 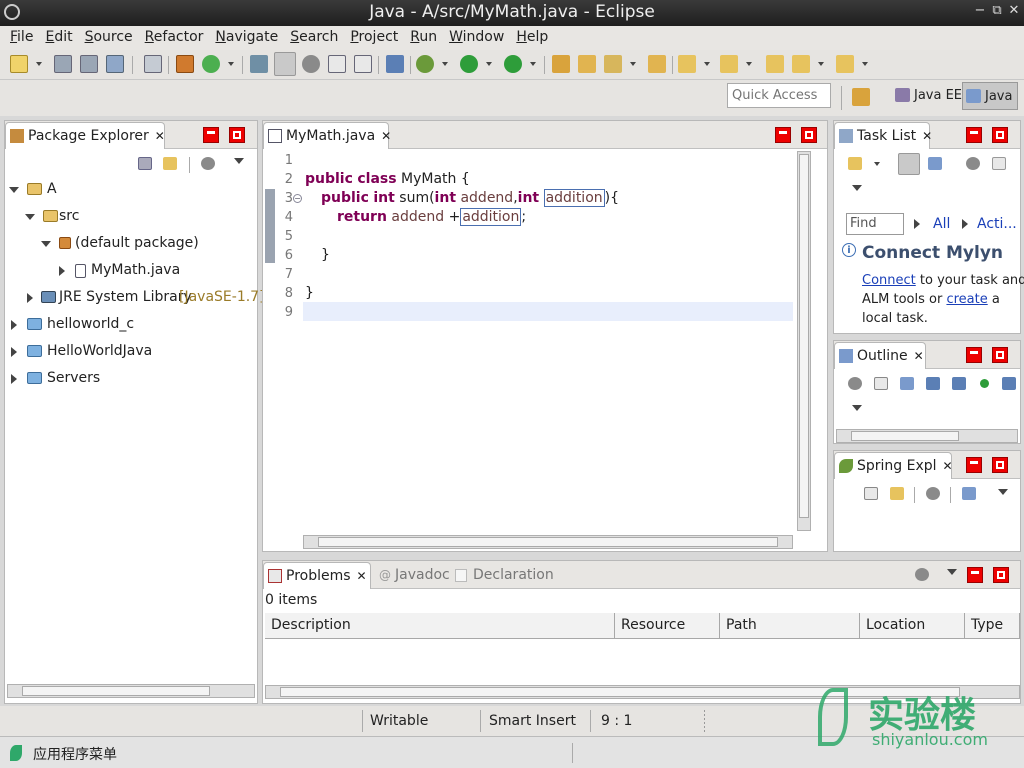 What do you see at coordinates (1009, 383) in the screenshot?
I see `hide-local-types-icon` at bounding box center [1009, 383].